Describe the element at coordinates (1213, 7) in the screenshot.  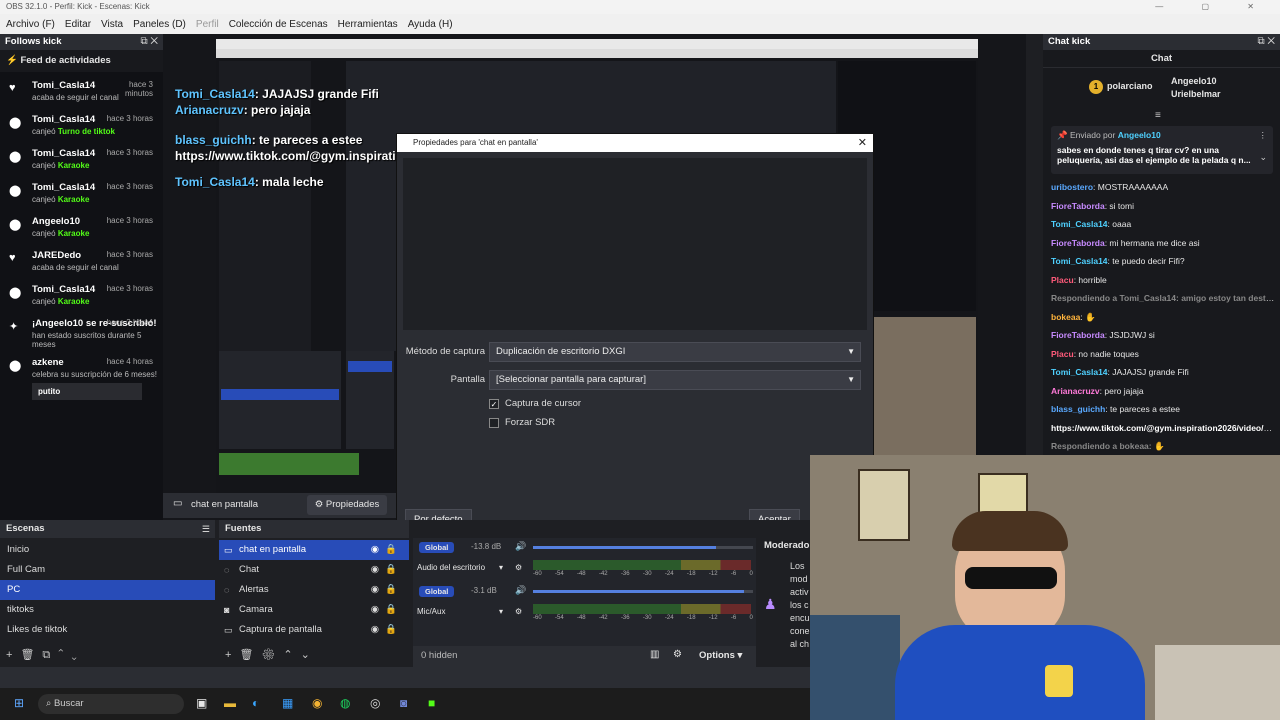
I see `window-controls: — ▢ ✕` at that location.